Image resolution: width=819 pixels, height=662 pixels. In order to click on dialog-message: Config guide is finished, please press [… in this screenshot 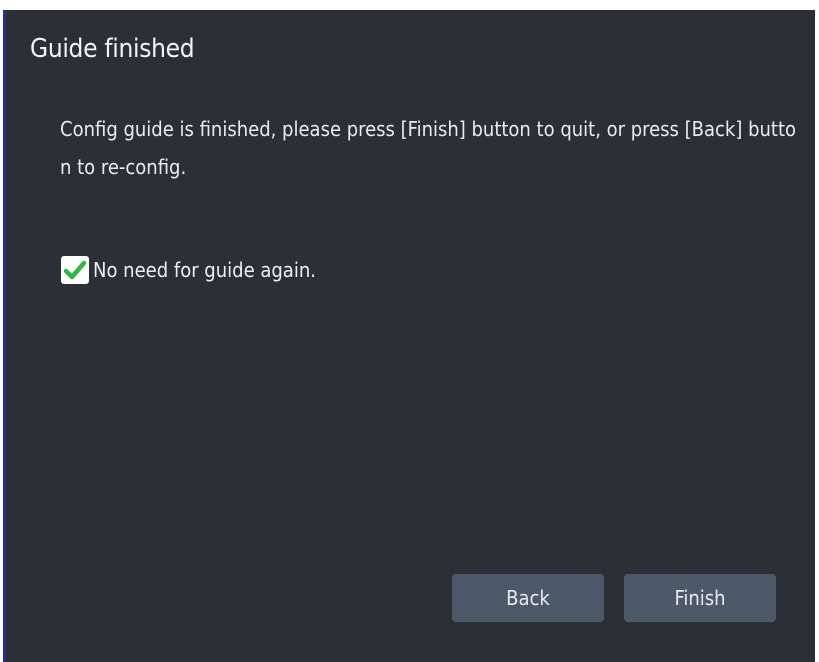, I will do `click(428, 148)`.